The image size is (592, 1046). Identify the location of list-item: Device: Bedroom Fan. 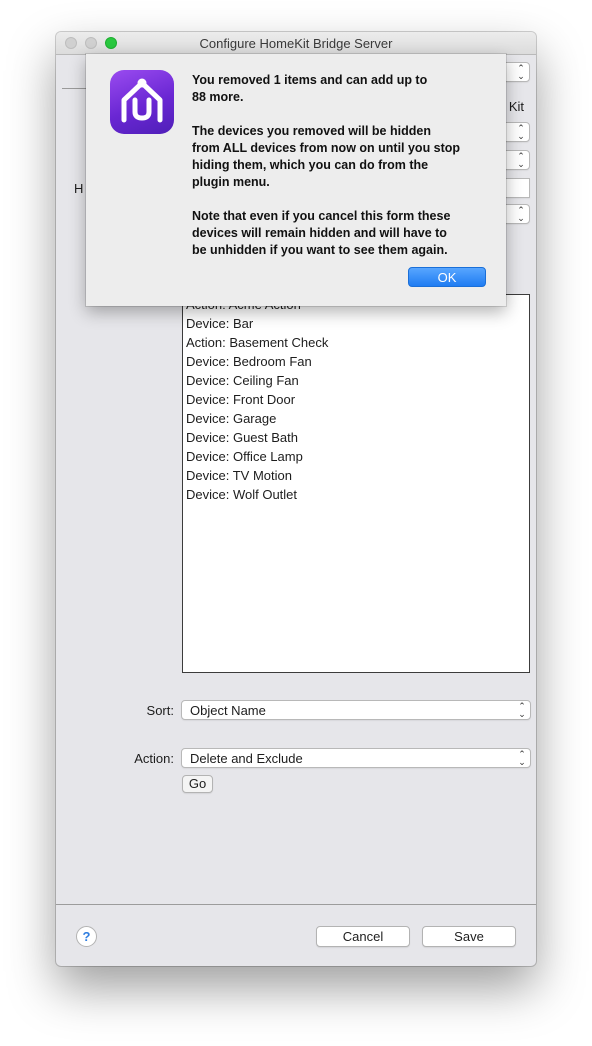
(249, 361).